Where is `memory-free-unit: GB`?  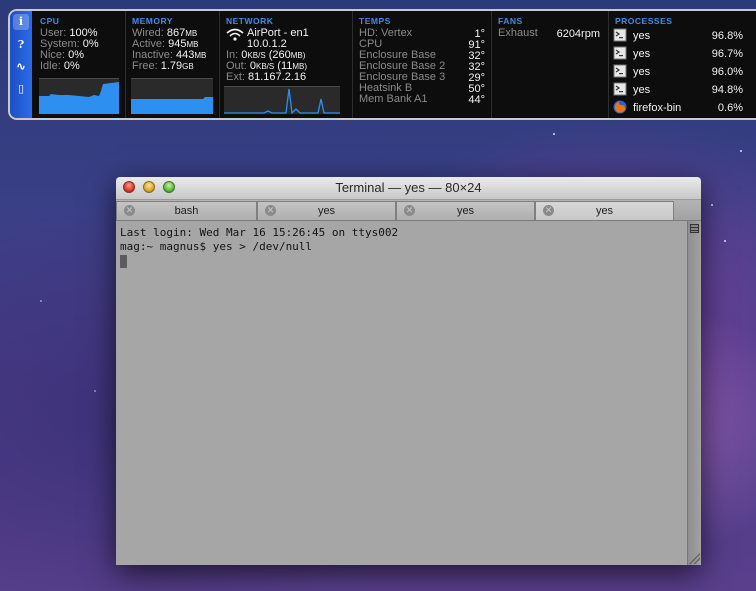 memory-free-unit: GB is located at coordinates (188, 66).